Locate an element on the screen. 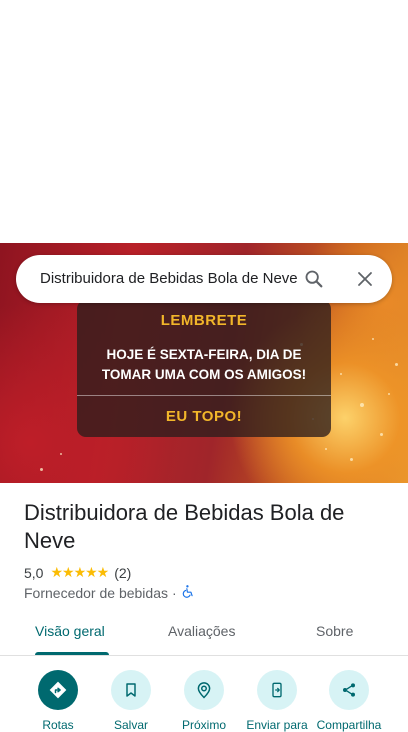  active-tab-indicator is located at coordinates (72, 653).